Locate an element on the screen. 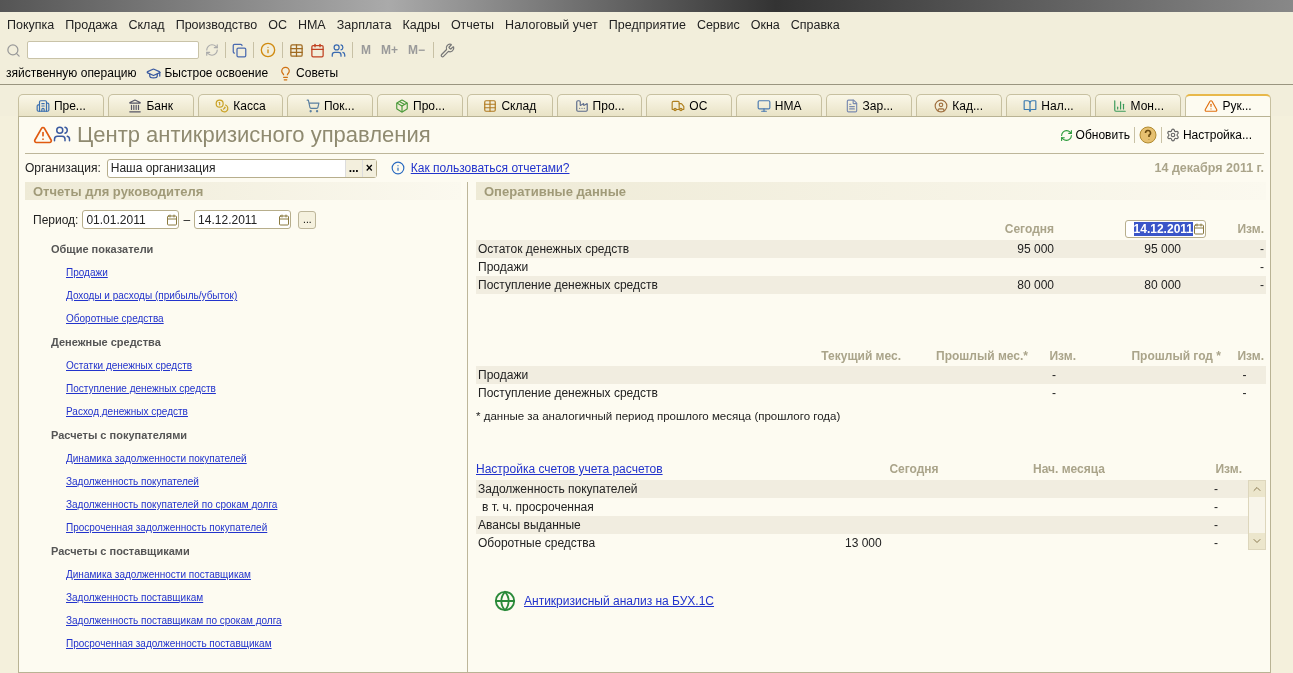  column-header: Прошлый мес.* is located at coordinates (982, 356).